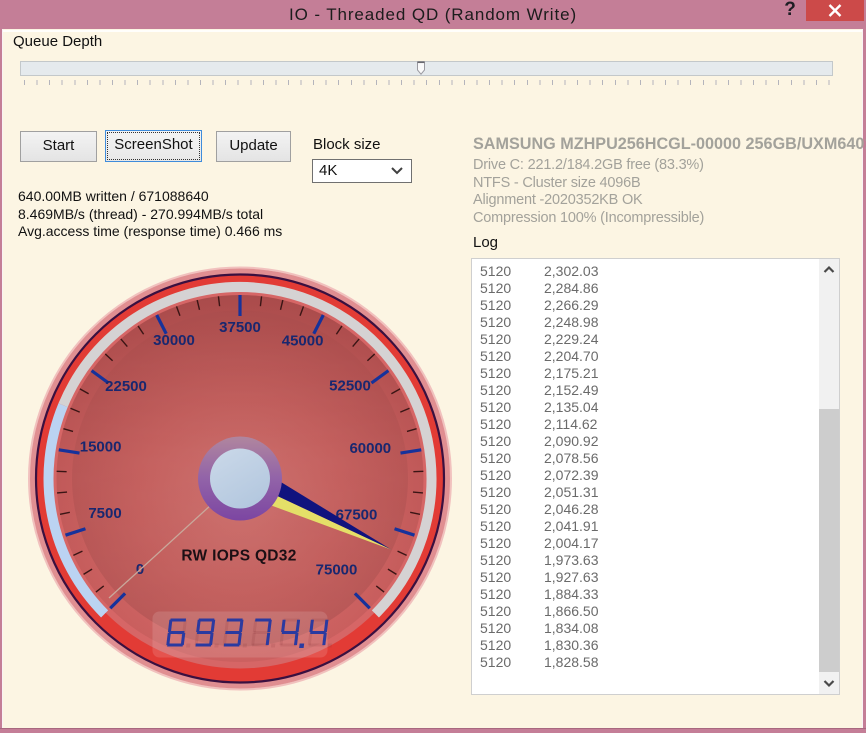  What do you see at coordinates (104, 513) in the screenshot?
I see `svg-text: 7500` at bounding box center [104, 513].